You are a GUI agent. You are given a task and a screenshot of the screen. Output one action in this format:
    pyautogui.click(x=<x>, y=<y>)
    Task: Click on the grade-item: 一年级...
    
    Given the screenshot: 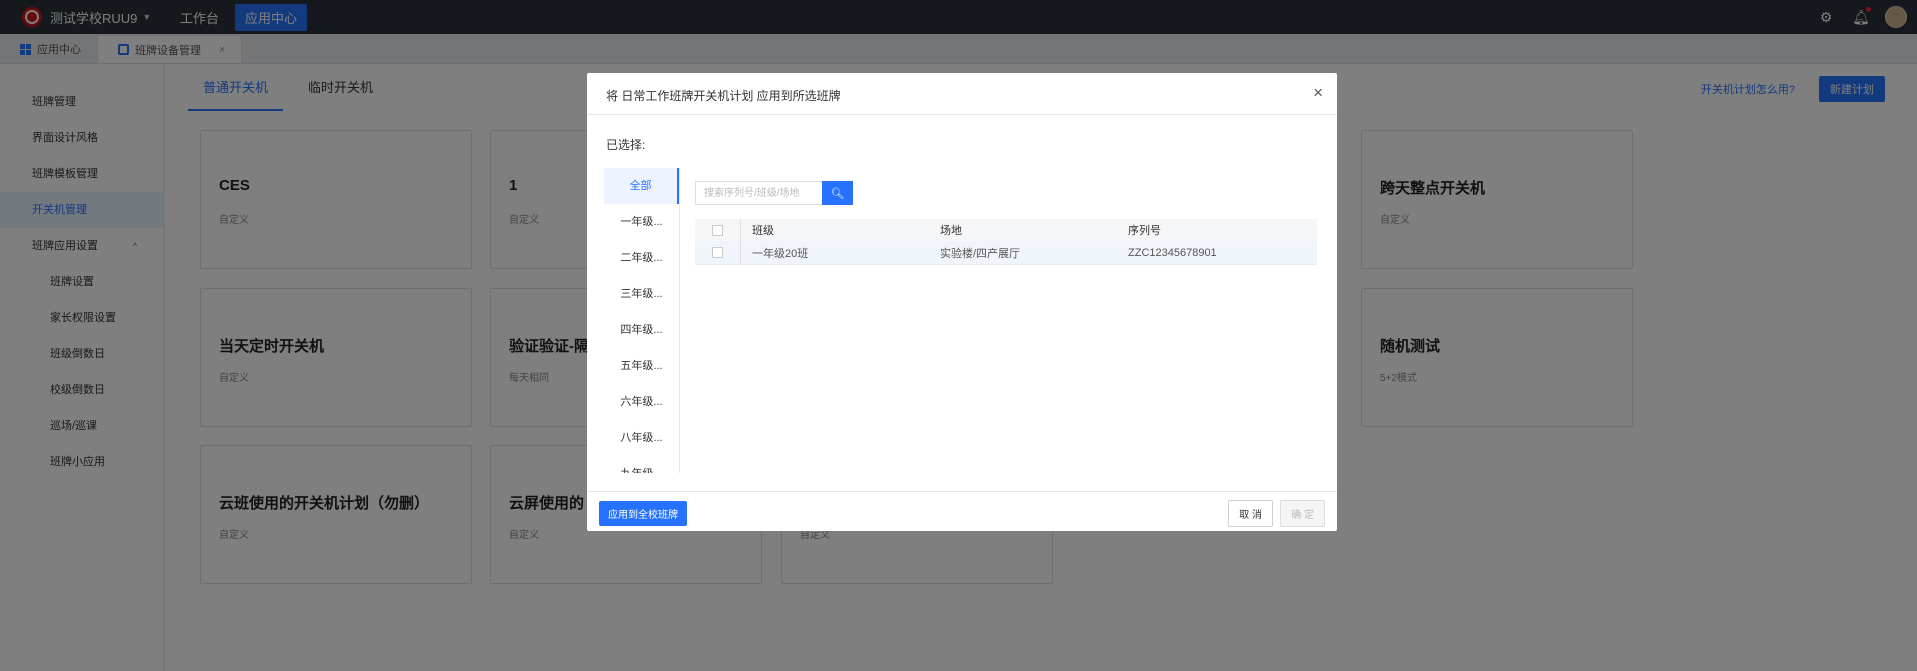 What is the action you would take?
    pyautogui.click(x=641, y=222)
    